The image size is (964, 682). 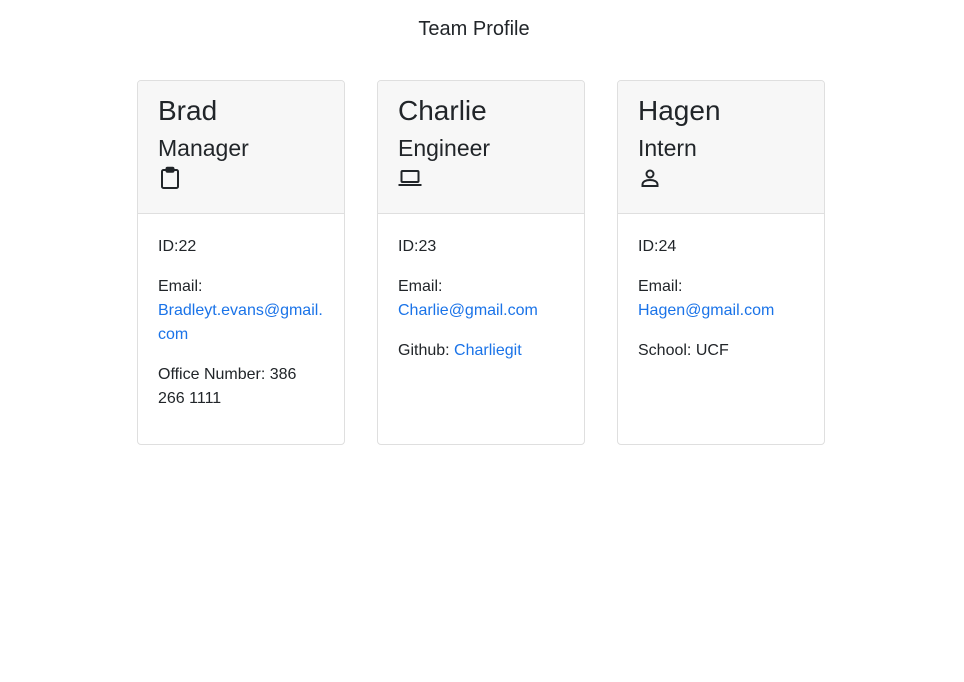 I want to click on person-icon, so click(x=650, y=178).